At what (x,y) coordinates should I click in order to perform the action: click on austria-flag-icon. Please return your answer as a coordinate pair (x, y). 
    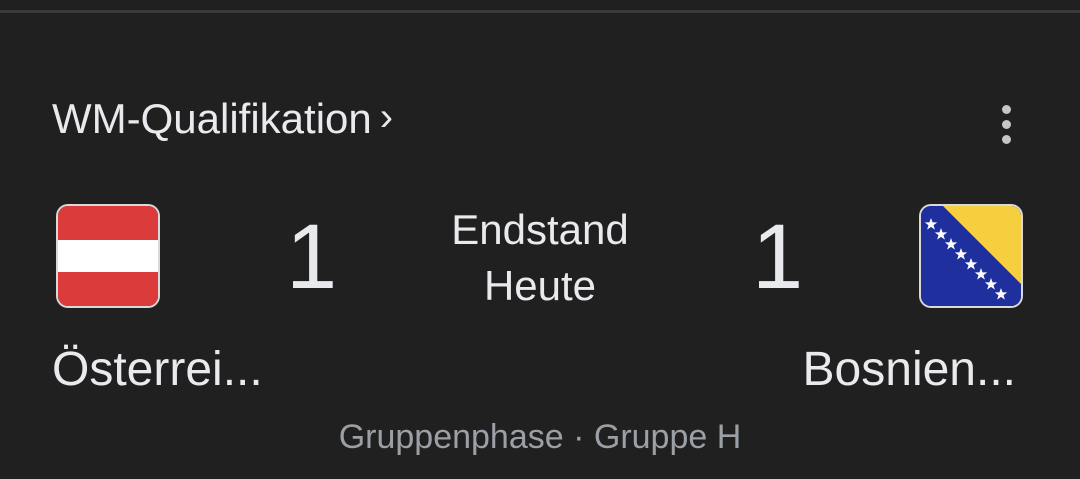
    Looking at the image, I should click on (108, 256).